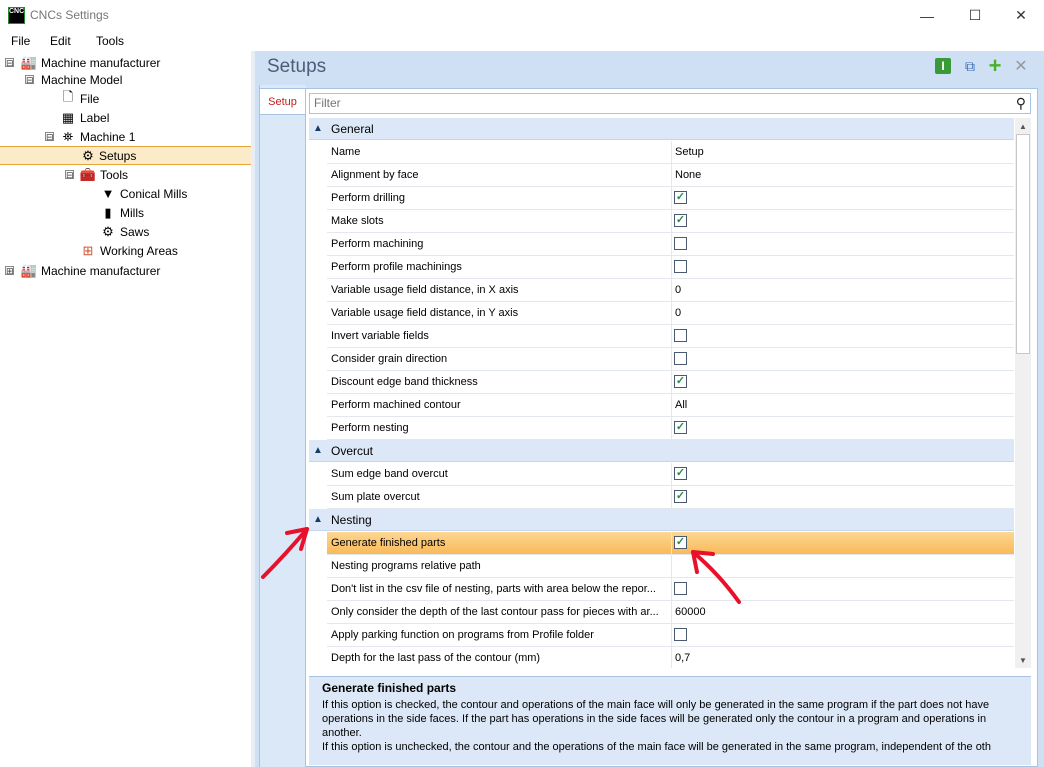  I want to click on info-icon: I, so click(943, 66).